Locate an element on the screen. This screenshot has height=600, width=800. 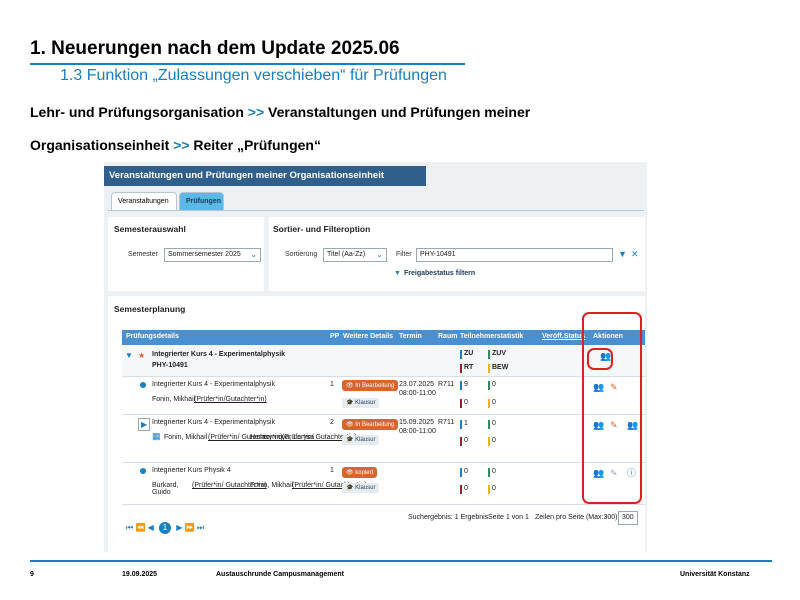
slide-title: 1. Neuerungen nach dem Update 2025.06 is located at coordinates (215, 48).